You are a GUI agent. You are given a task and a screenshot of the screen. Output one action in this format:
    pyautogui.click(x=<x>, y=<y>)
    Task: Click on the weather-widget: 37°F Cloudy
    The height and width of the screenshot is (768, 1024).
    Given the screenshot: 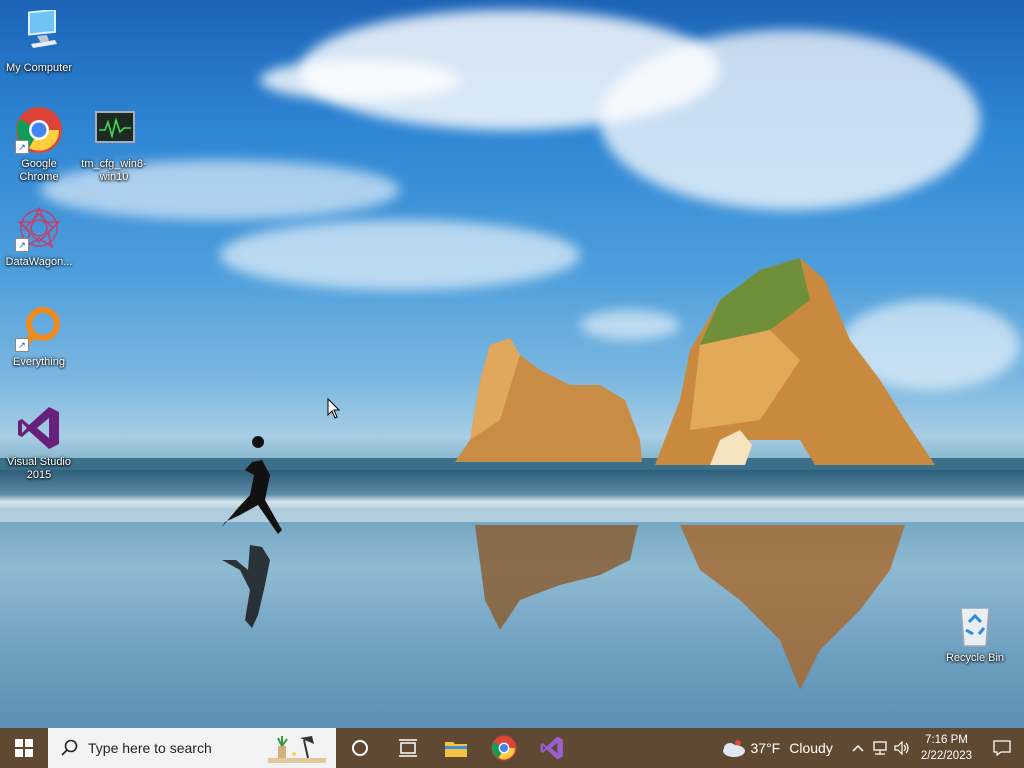 What is the action you would take?
    pyautogui.click(x=776, y=748)
    